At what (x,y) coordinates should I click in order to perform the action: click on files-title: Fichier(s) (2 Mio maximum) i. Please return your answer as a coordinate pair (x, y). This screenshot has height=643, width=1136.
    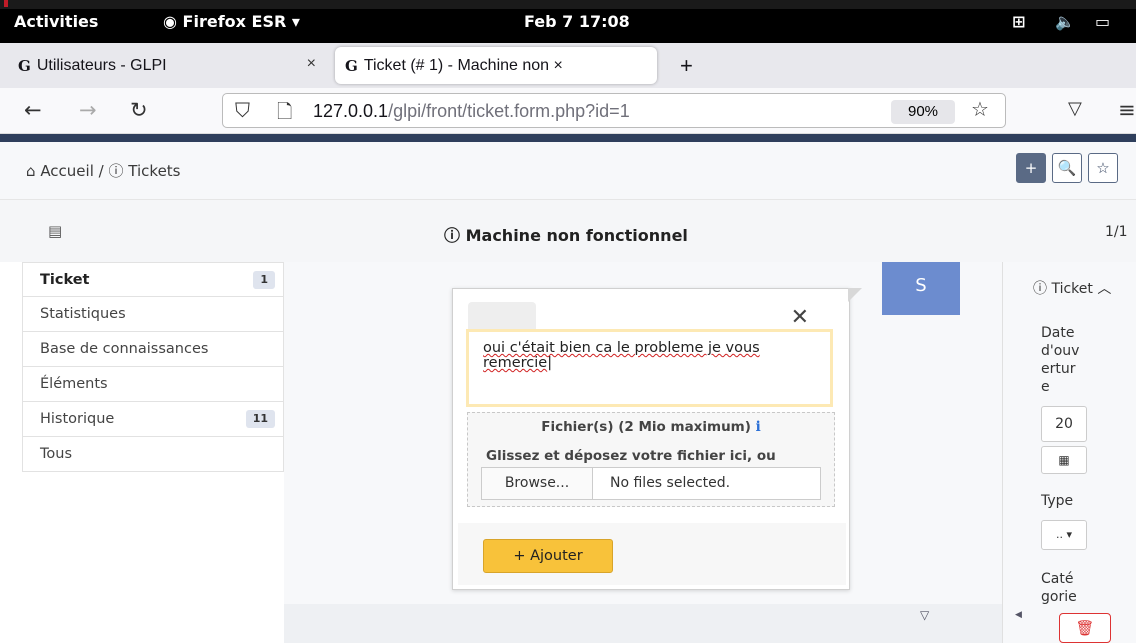
    Looking at the image, I should click on (651, 427).